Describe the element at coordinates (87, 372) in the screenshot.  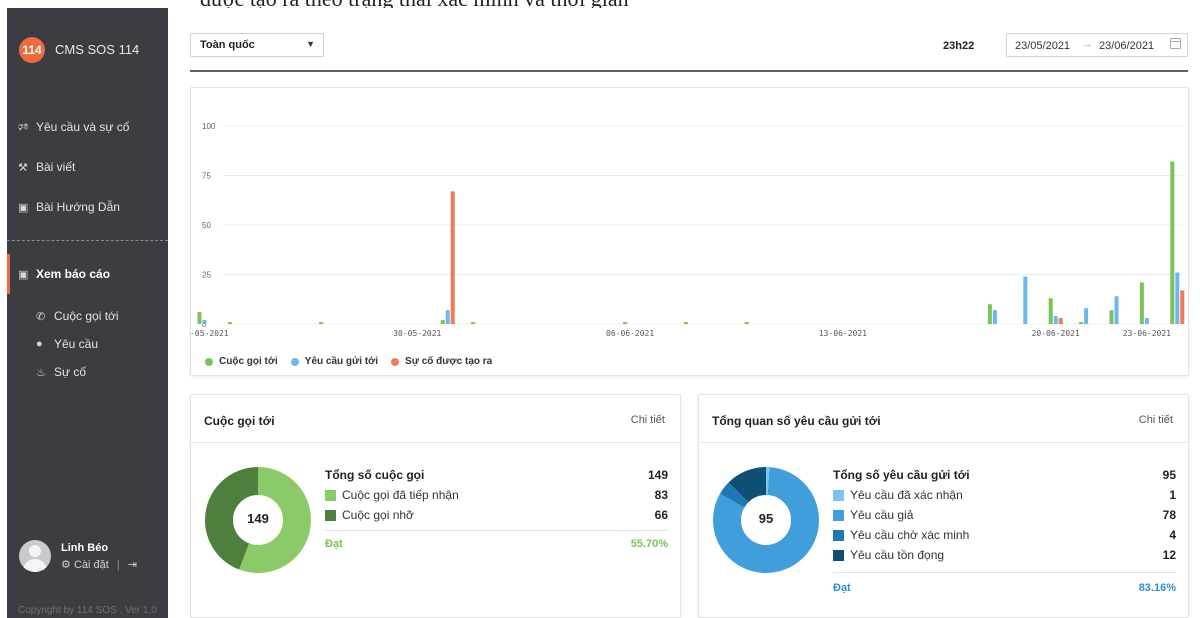
I see `sidebar-subitem-incidents: ♨ Sự cố` at that location.